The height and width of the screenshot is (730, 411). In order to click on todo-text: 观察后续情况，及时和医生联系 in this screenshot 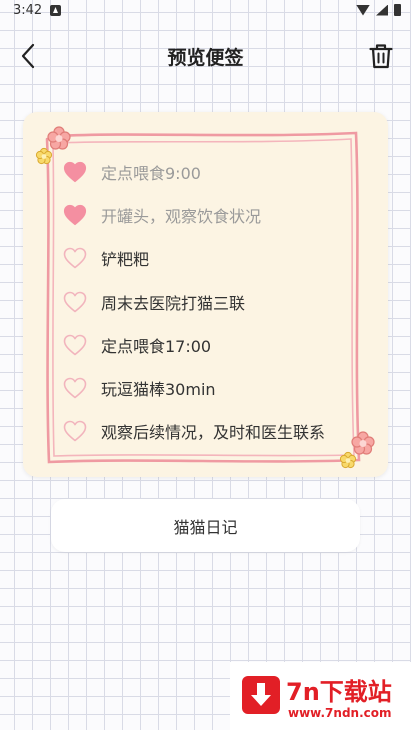, I will do `click(213, 433)`.